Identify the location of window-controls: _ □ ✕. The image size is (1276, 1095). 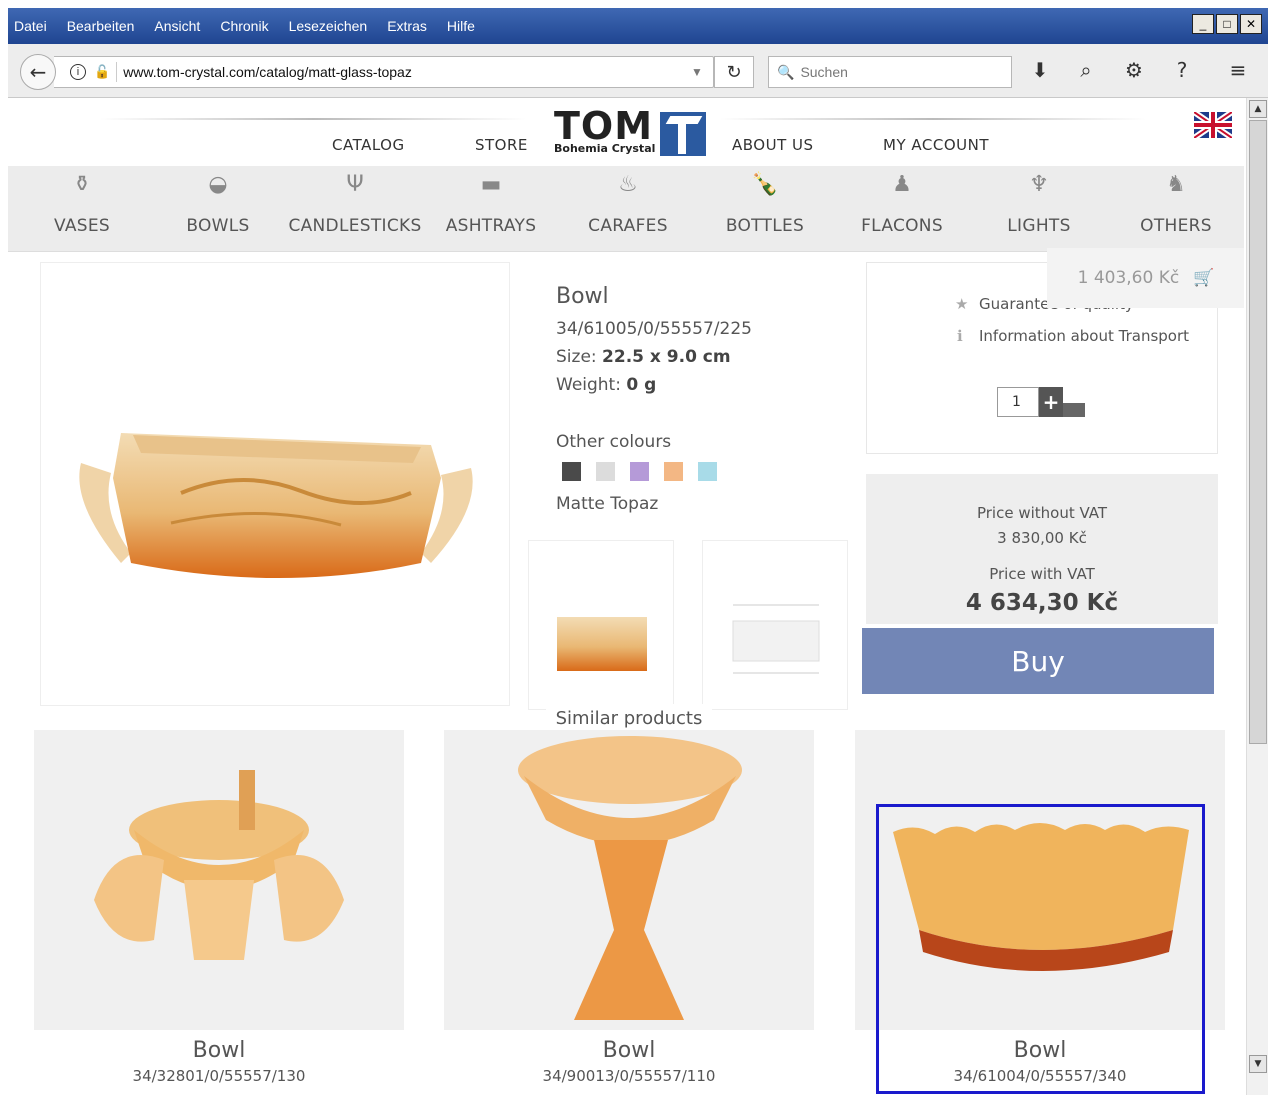
(1227, 24).